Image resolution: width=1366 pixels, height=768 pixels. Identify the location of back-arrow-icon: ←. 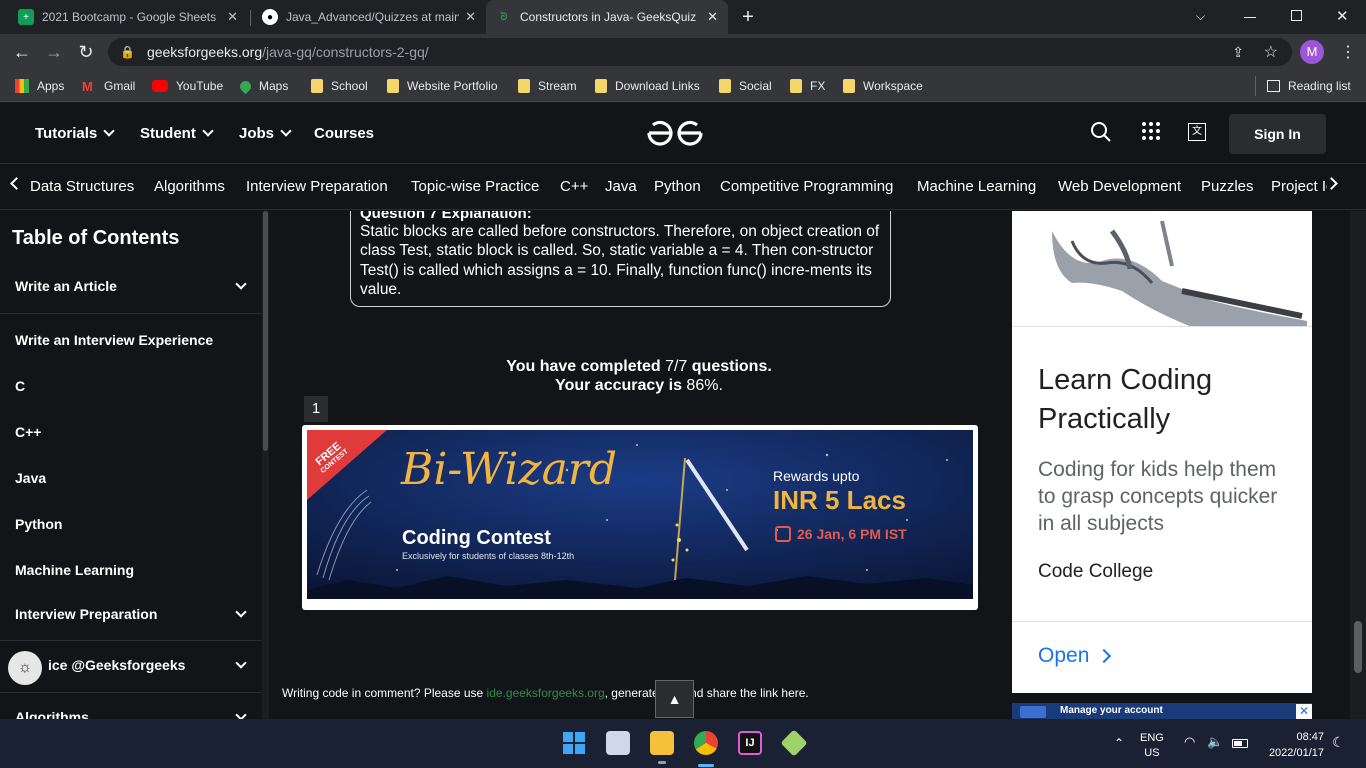
(22, 52).